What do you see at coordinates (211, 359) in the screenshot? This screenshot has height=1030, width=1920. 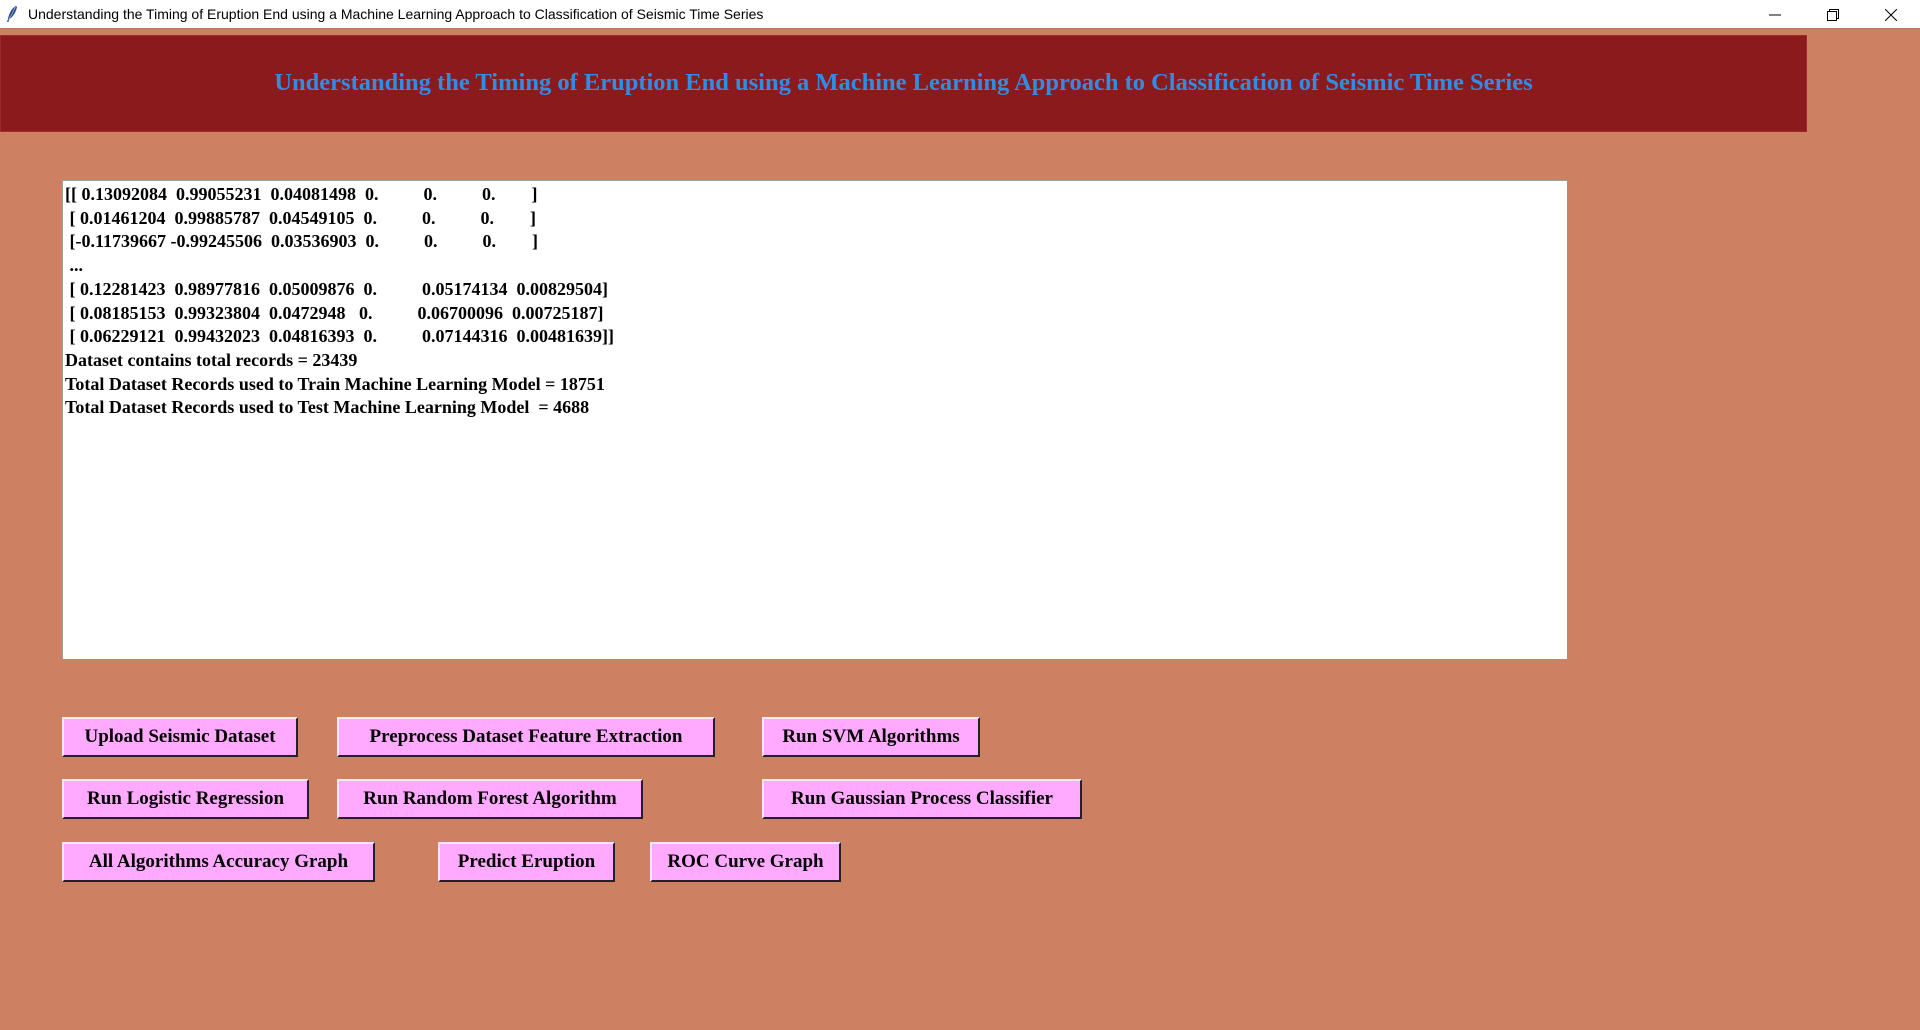 I see `output-line: Dataset contains total records = 23439` at bounding box center [211, 359].